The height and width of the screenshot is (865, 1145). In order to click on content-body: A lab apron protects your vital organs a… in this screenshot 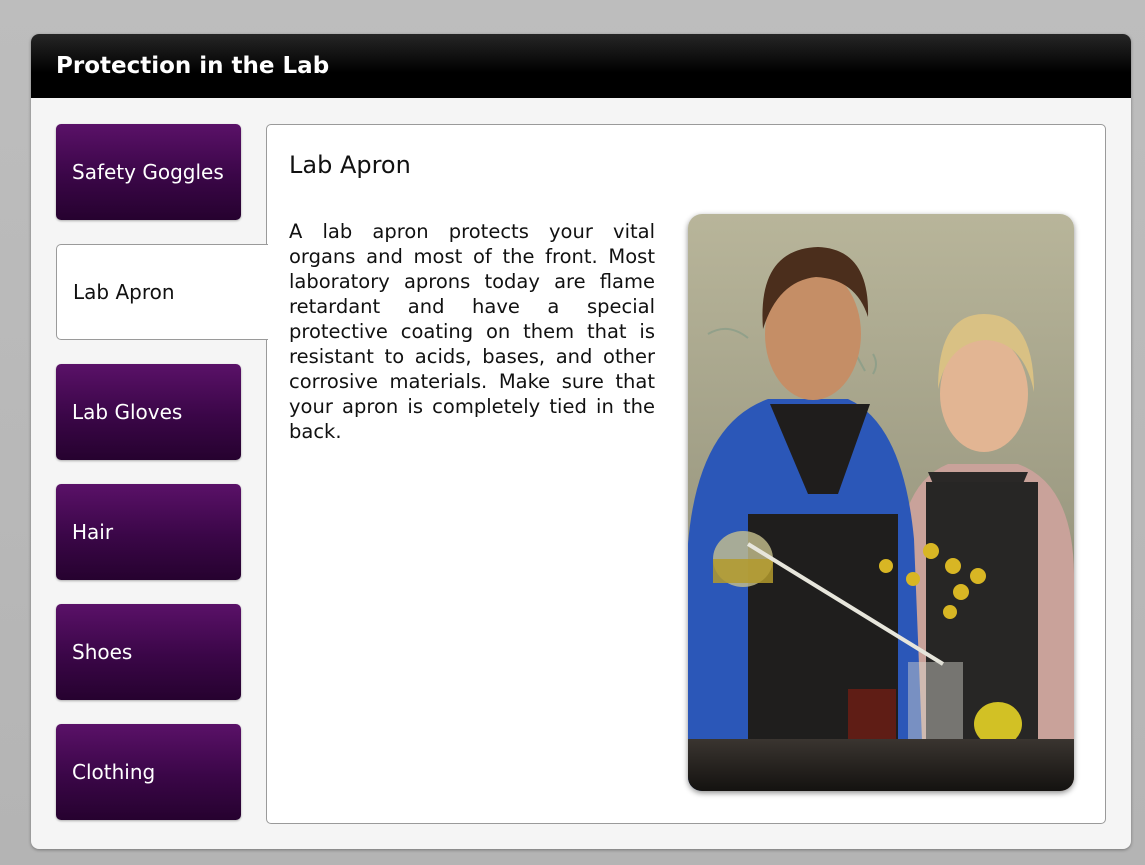, I will do `click(472, 331)`.